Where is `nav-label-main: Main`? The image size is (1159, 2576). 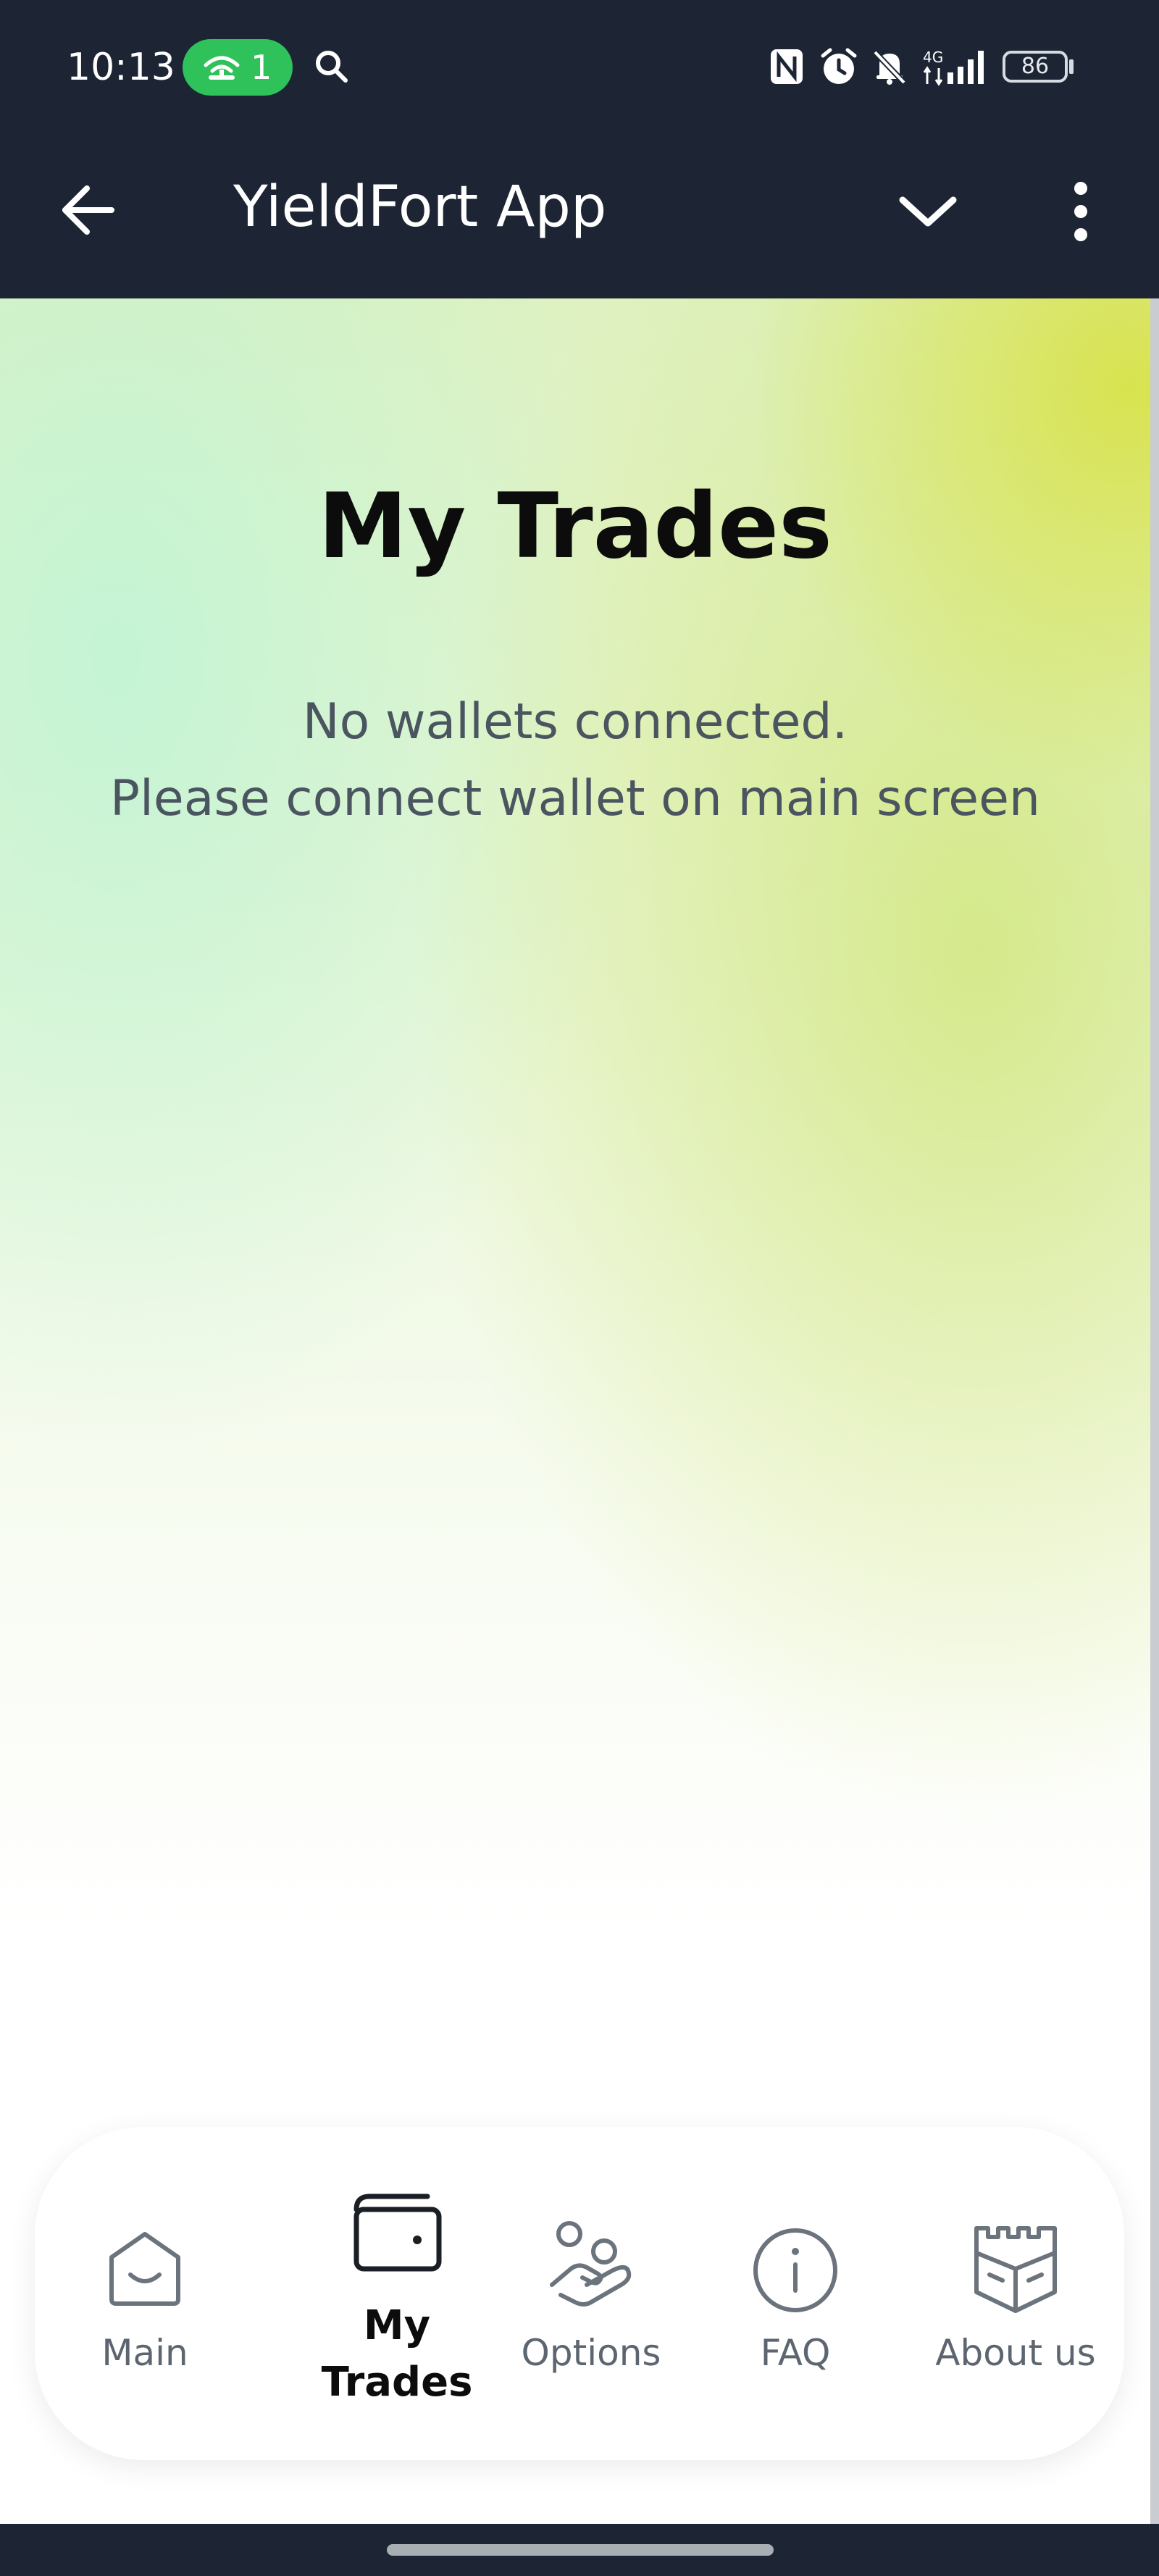 nav-label-main: Main is located at coordinates (144, 2353).